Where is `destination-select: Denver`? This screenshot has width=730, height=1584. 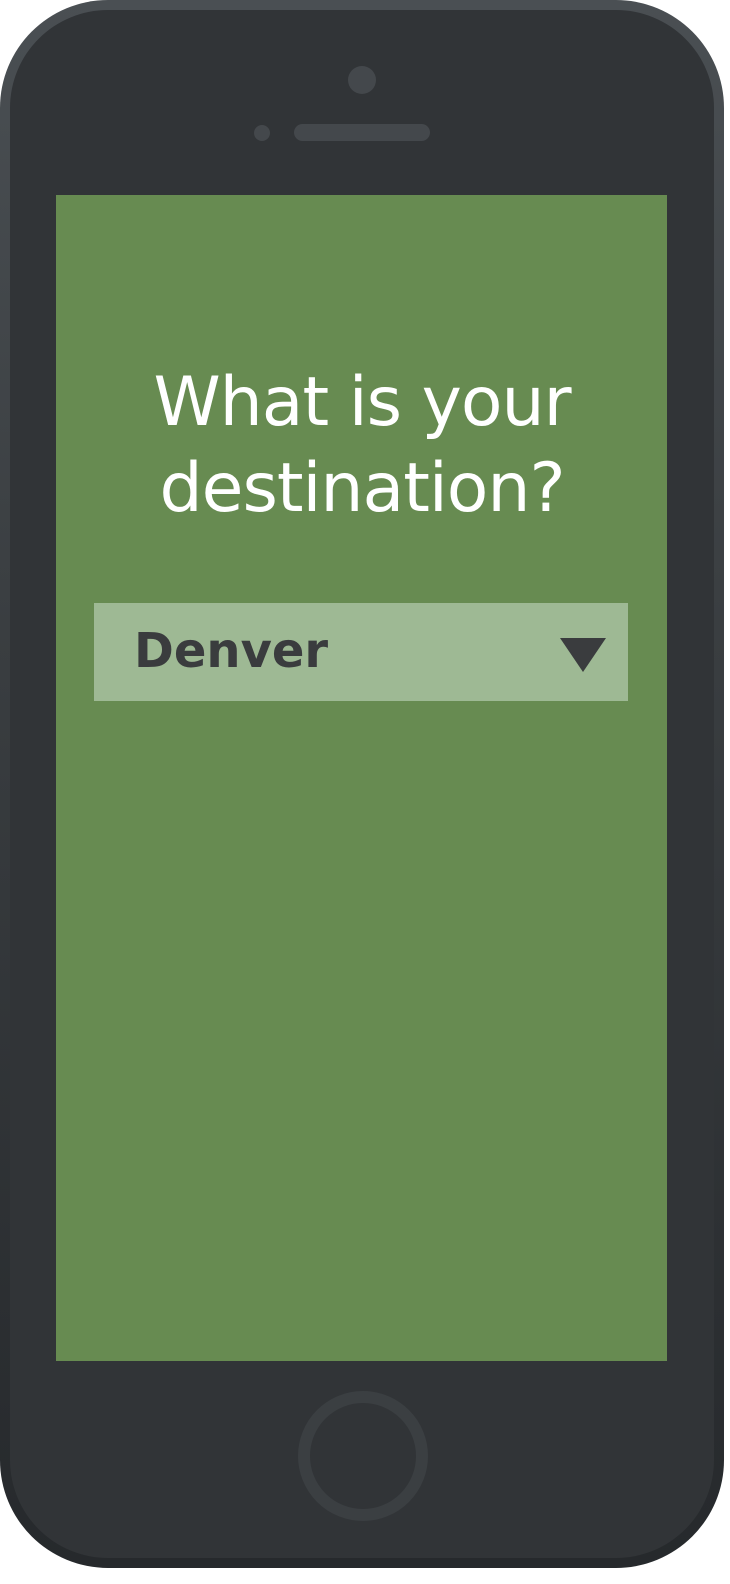 destination-select: Denver is located at coordinates (361, 652).